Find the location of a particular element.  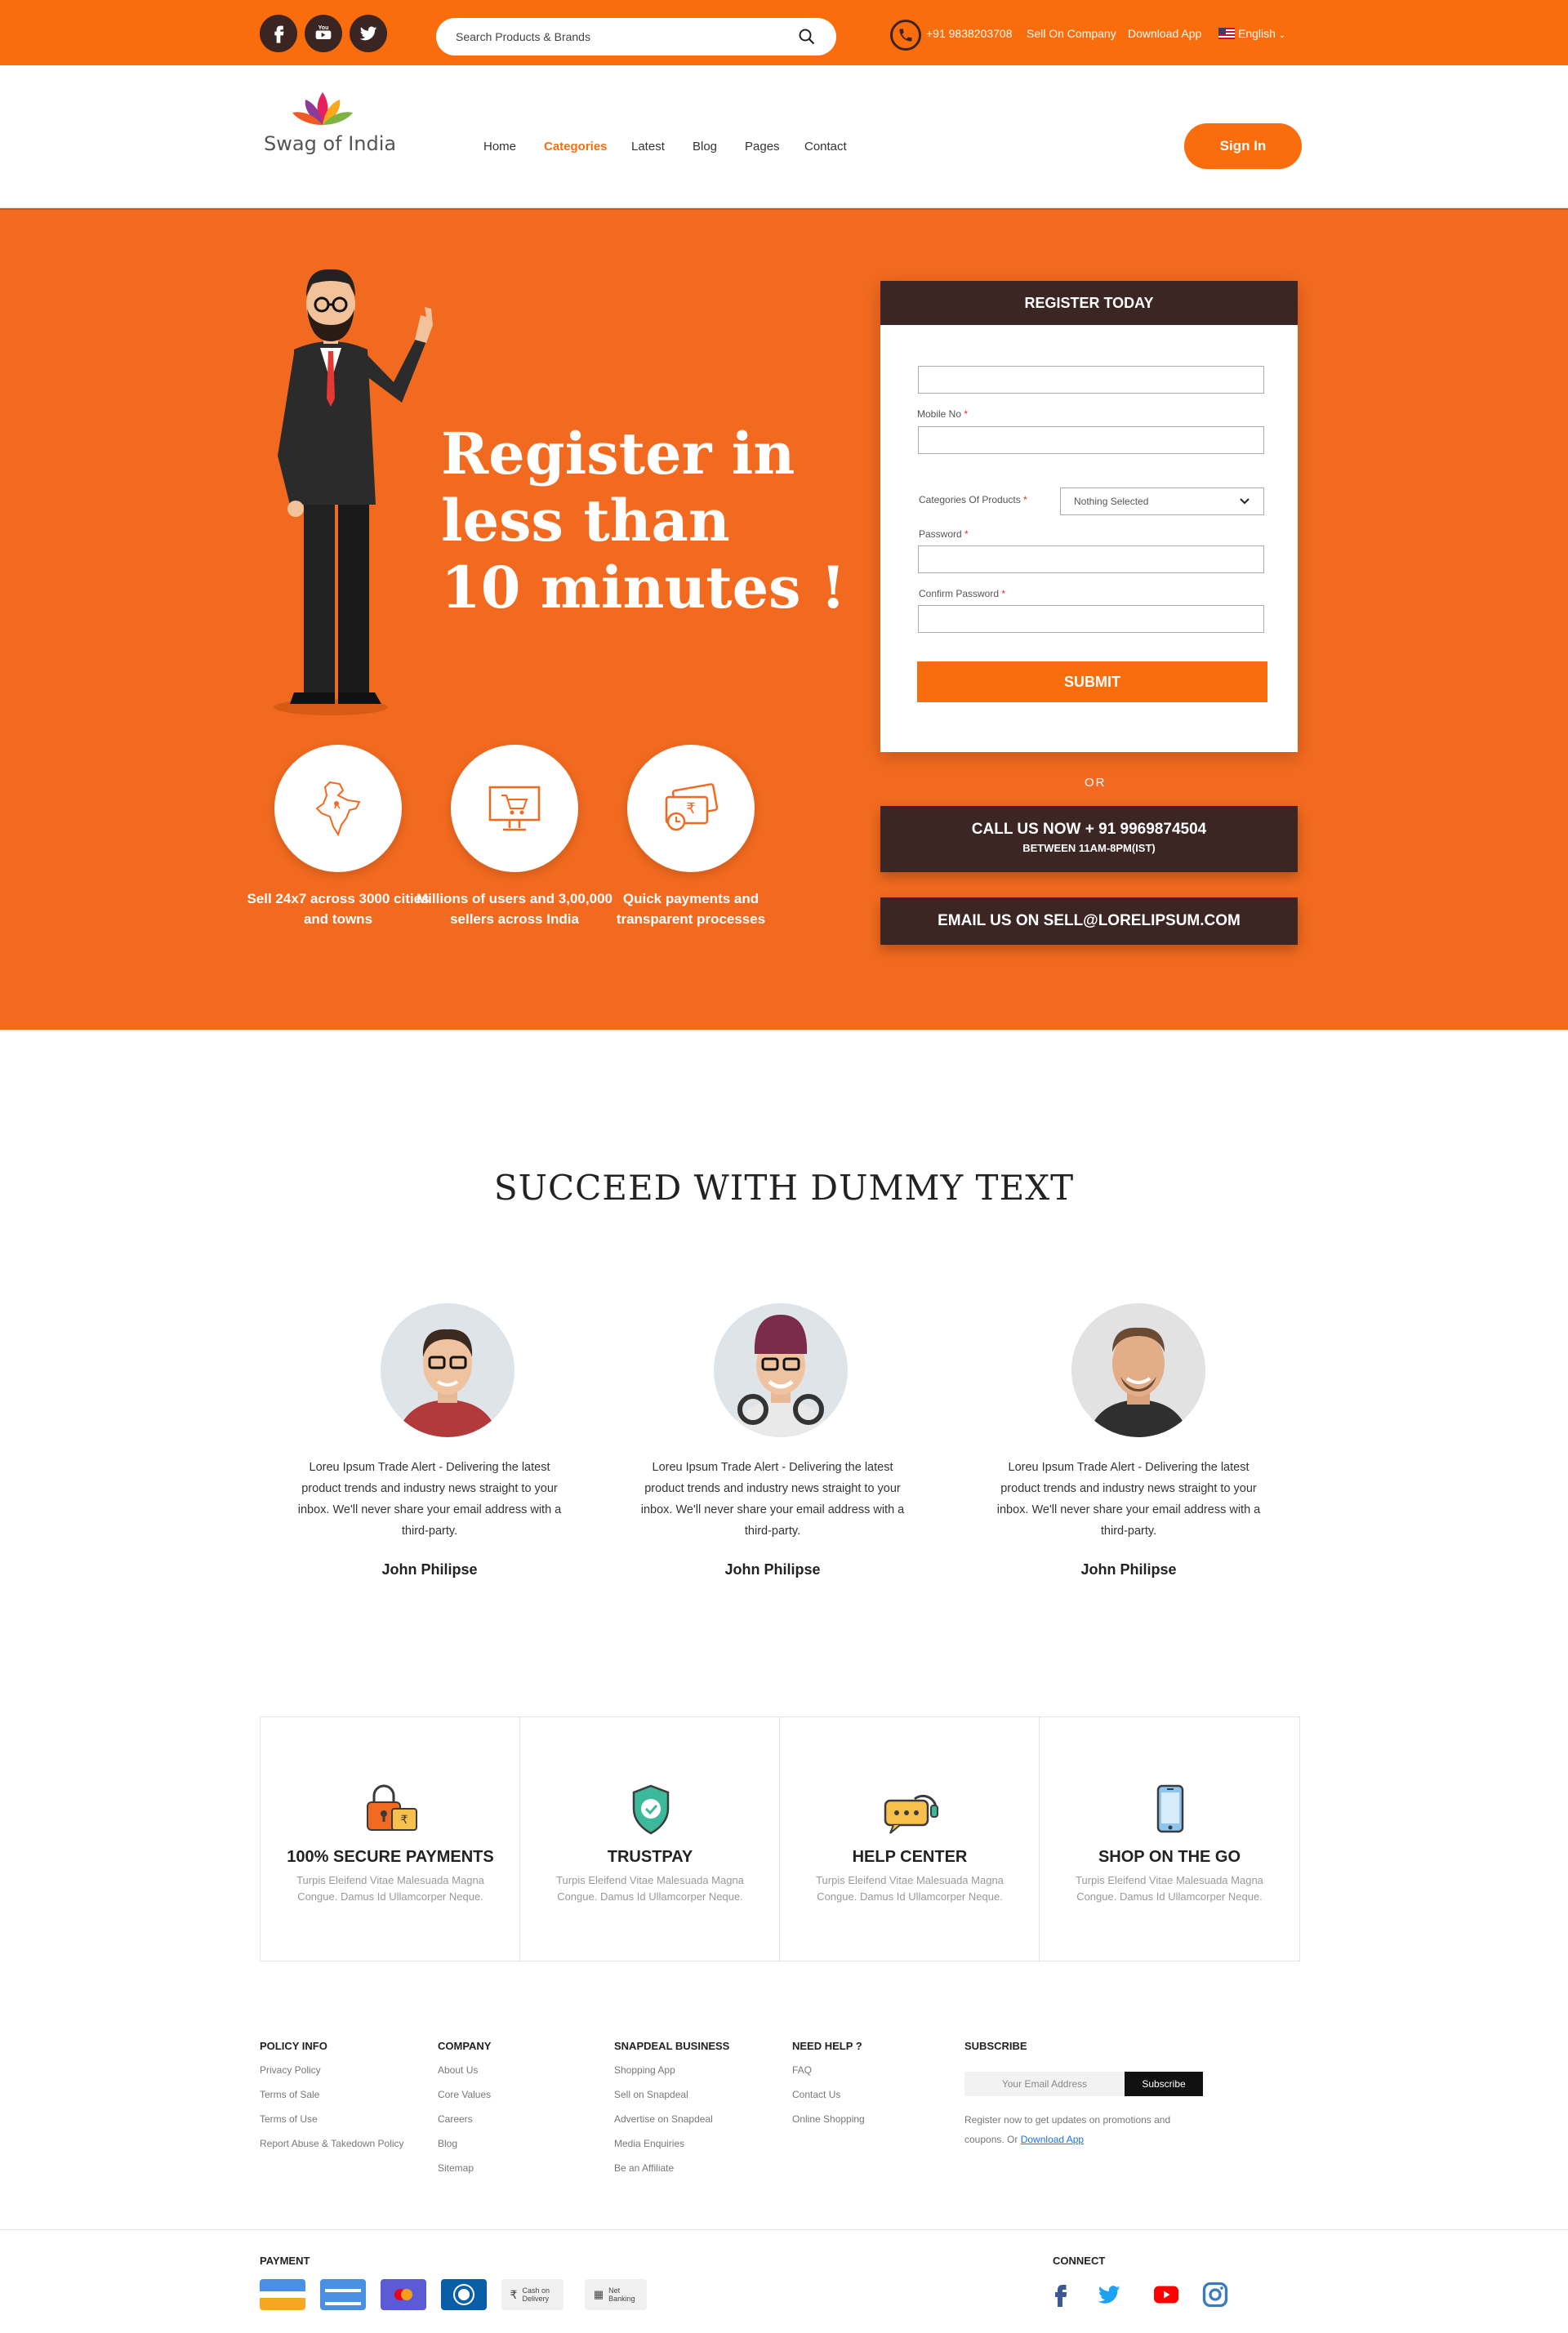

subscribe-button: Subscribe is located at coordinates (1164, 2084).